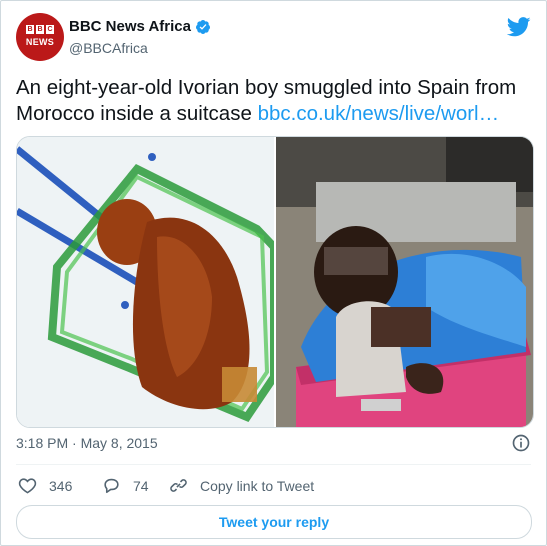 This screenshot has height=546, width=547. What do you see at coordinates (202, 26) in the screenshot?
I see `verified-badge-icon` at bounding box center [202, 26].